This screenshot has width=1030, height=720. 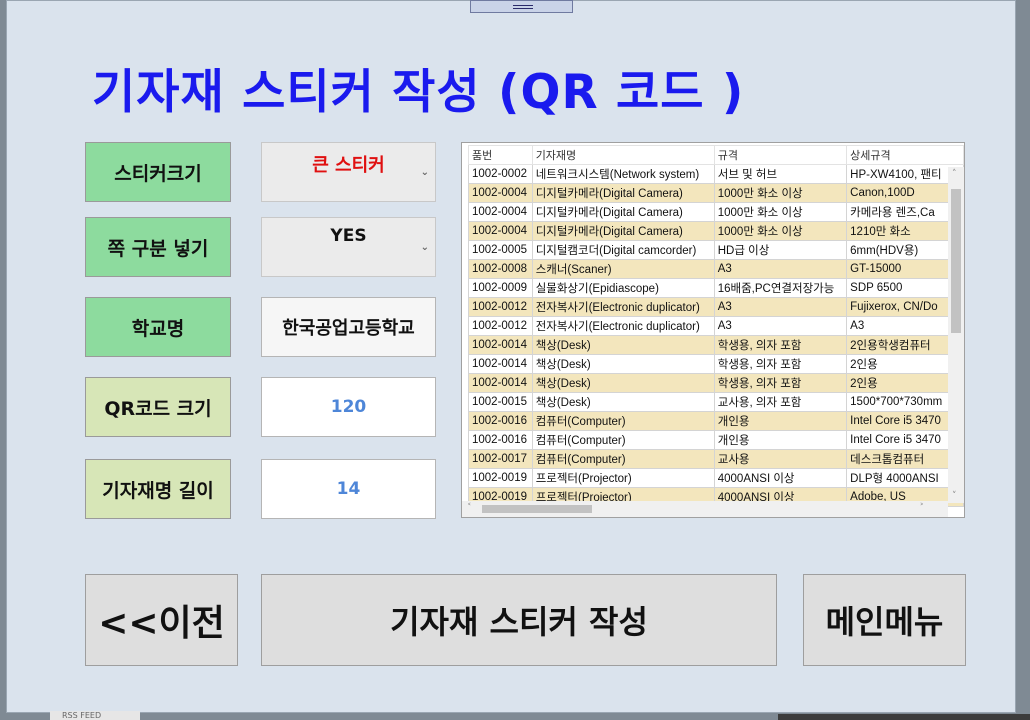 What do you see at coordinates (500, 459) in the screenshot?
I see `table-cell: 1002-0017` at bounding box center [500, 459].